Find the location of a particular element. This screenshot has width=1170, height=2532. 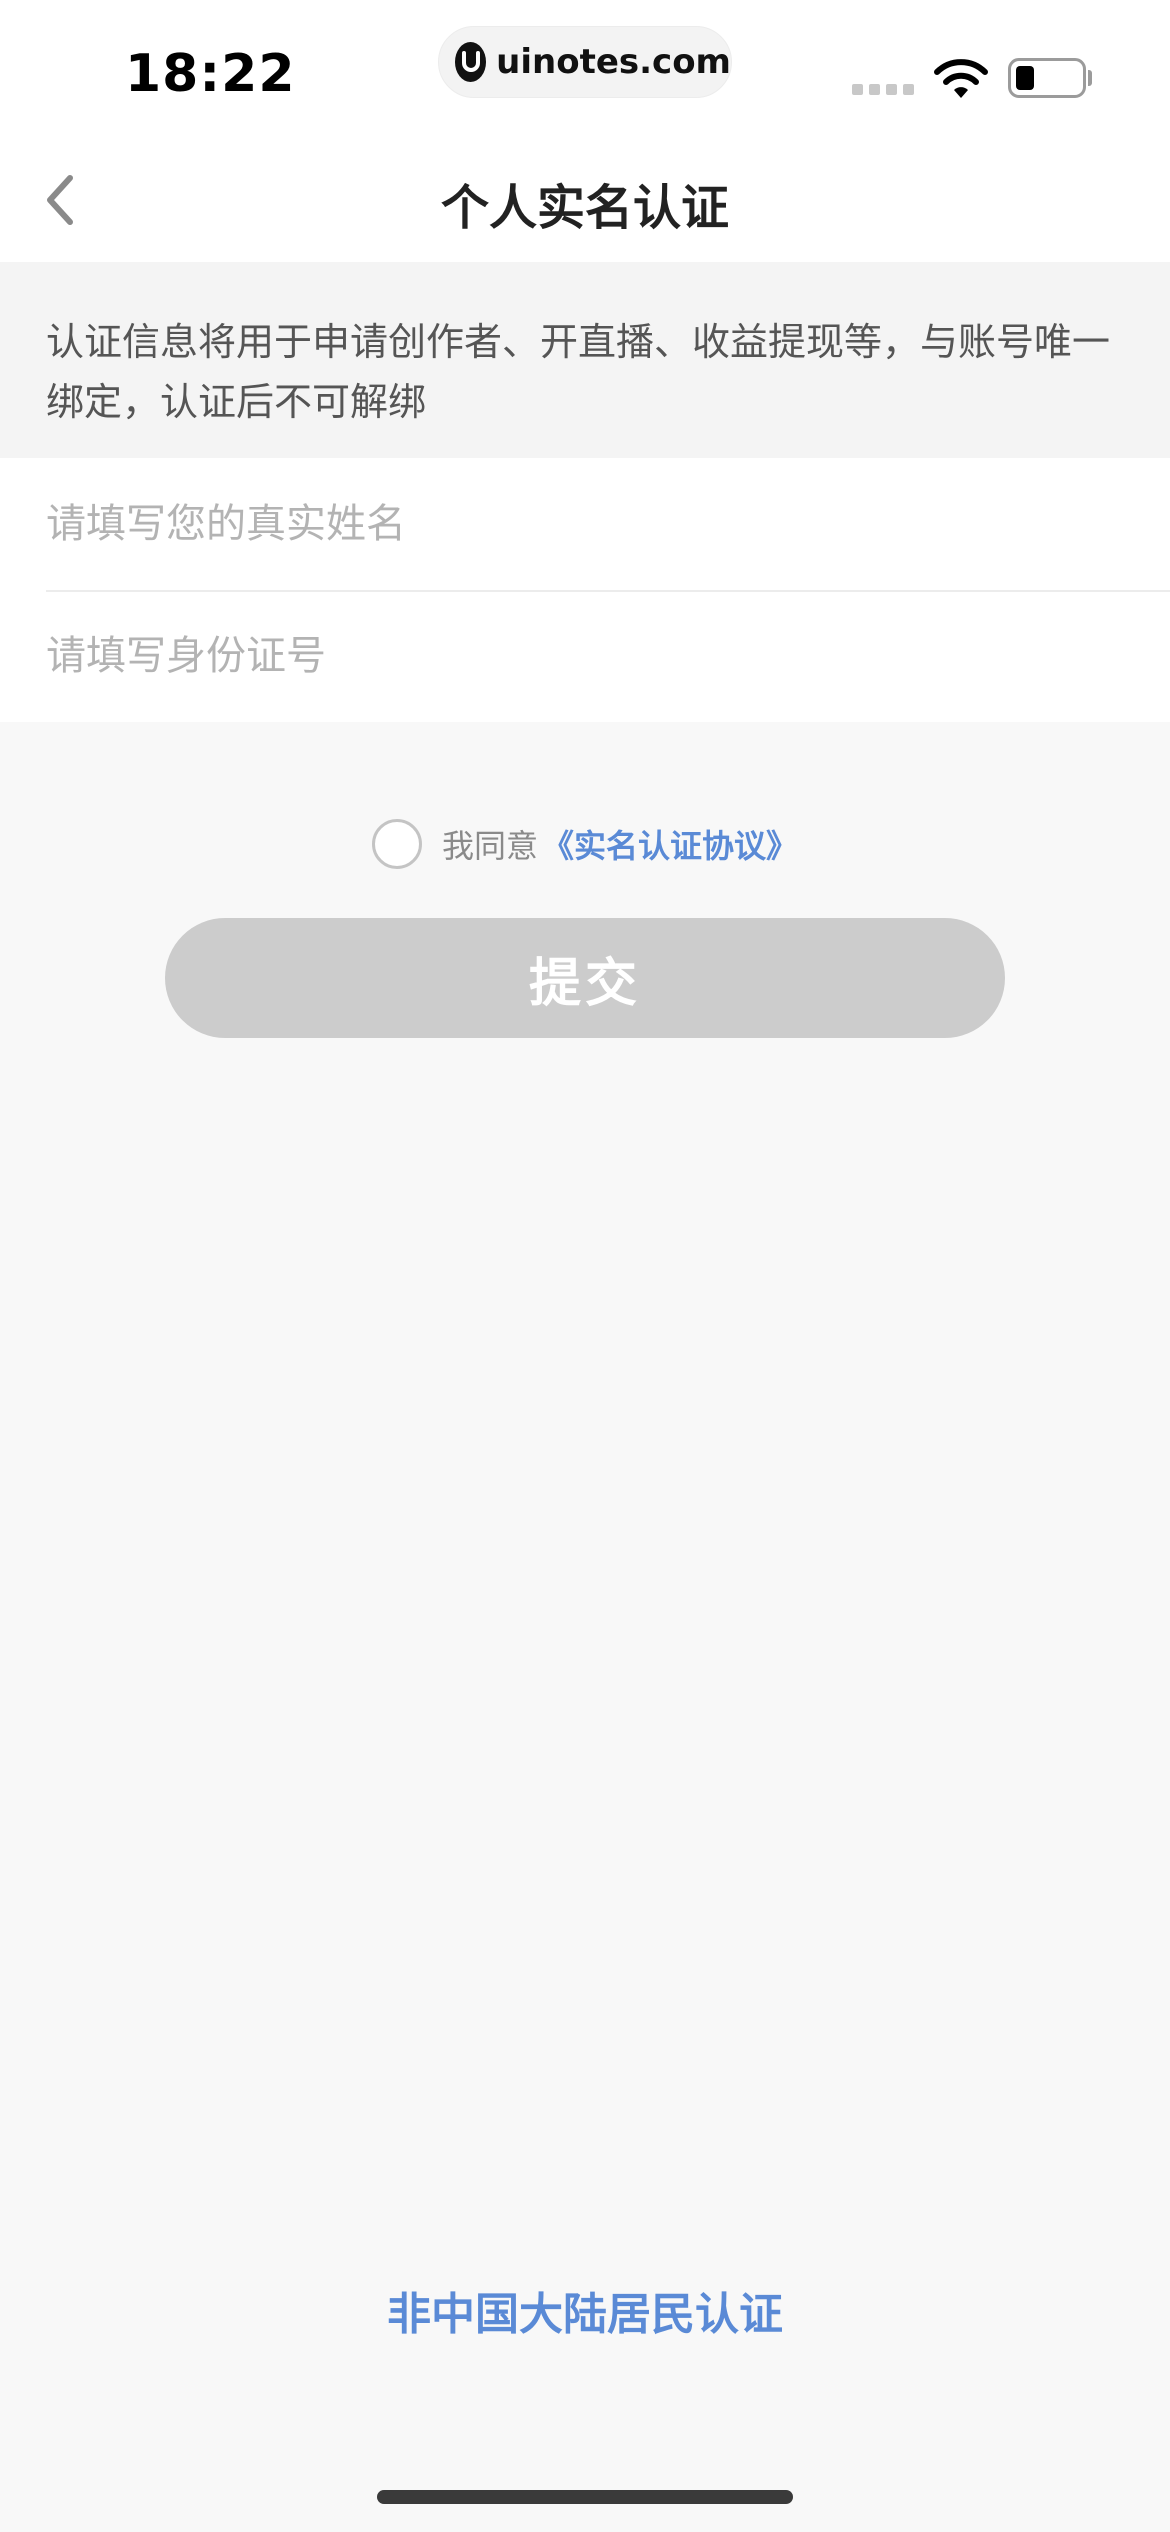

navigation-bar: 个人实名认证 is located at coordinates (585, 201).